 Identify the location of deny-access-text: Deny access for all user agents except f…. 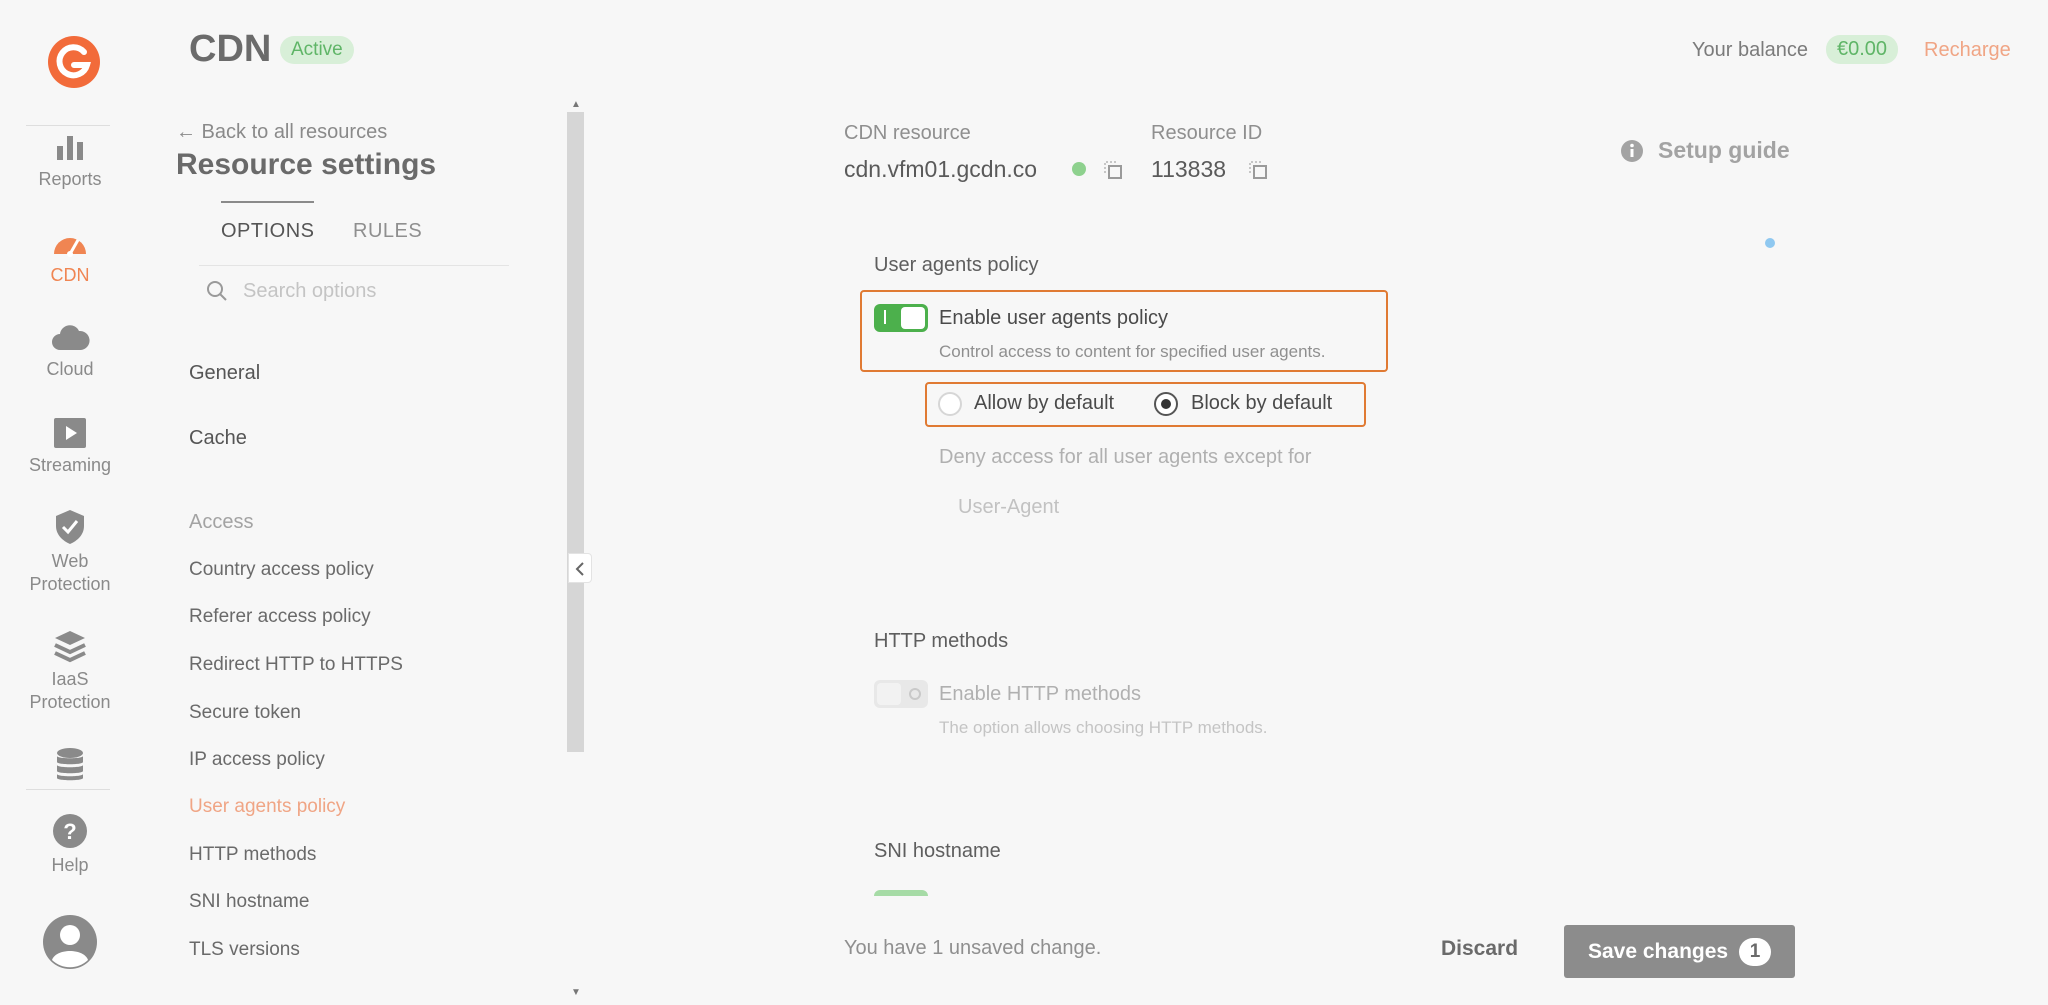
(1125, 457).